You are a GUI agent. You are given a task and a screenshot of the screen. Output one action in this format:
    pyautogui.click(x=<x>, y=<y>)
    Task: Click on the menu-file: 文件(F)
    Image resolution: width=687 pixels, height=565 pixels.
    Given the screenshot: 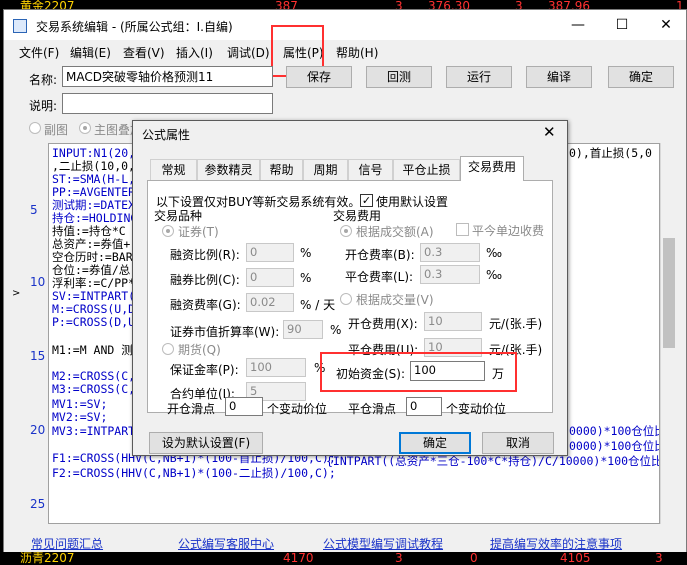 What is the action you would take?
    pyautogui.click(x=39, y=52)
    